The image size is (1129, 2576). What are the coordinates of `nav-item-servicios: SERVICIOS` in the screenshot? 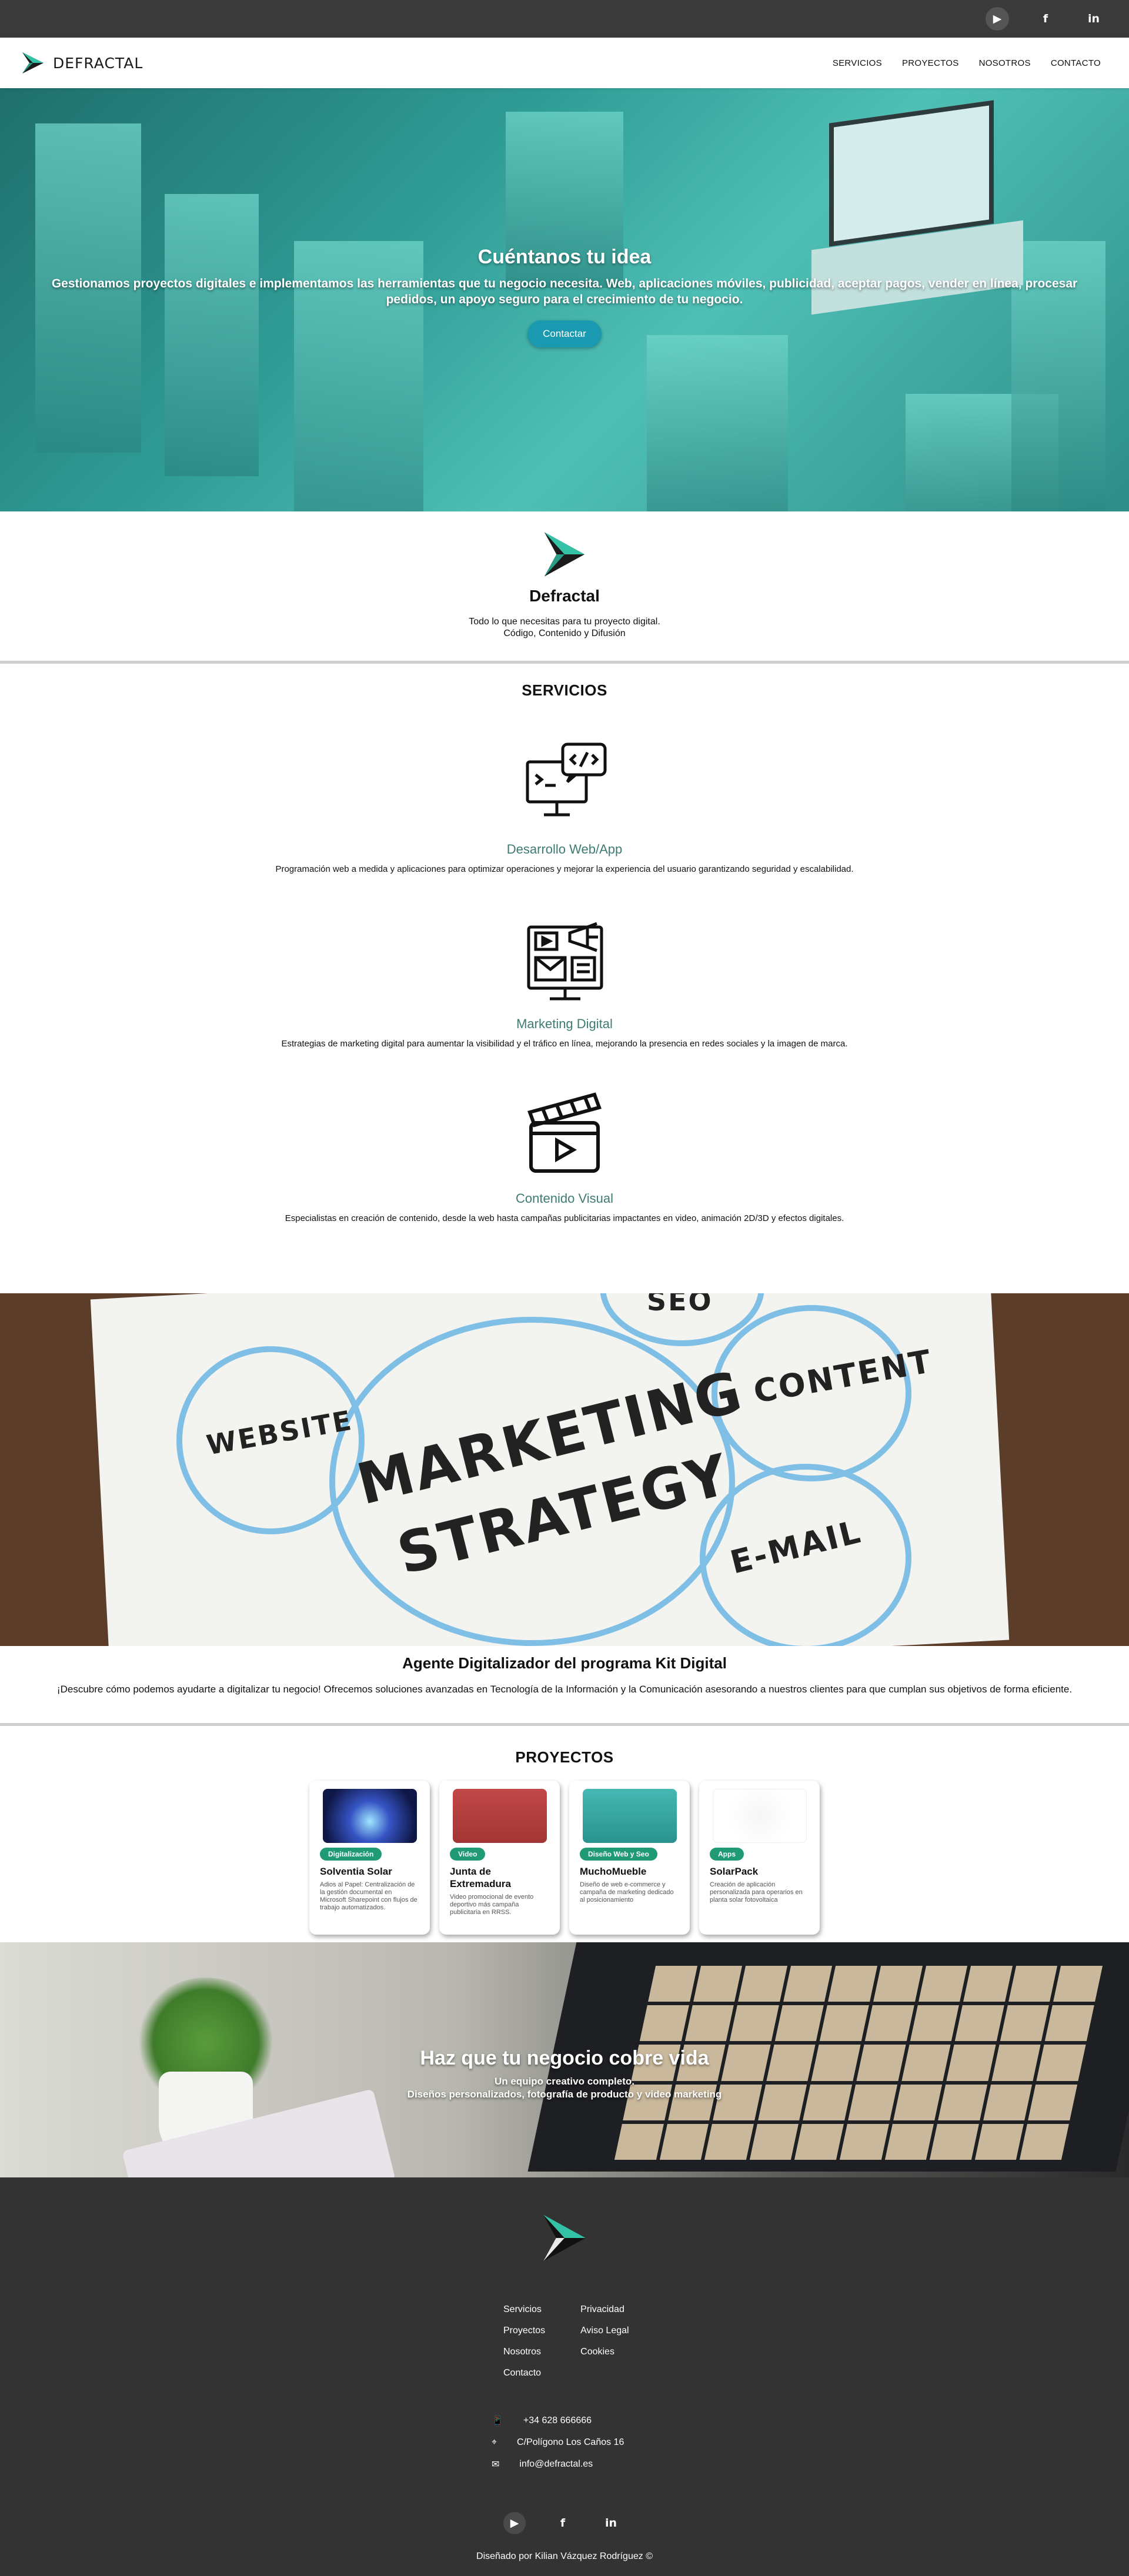 It's located at (857, 63).